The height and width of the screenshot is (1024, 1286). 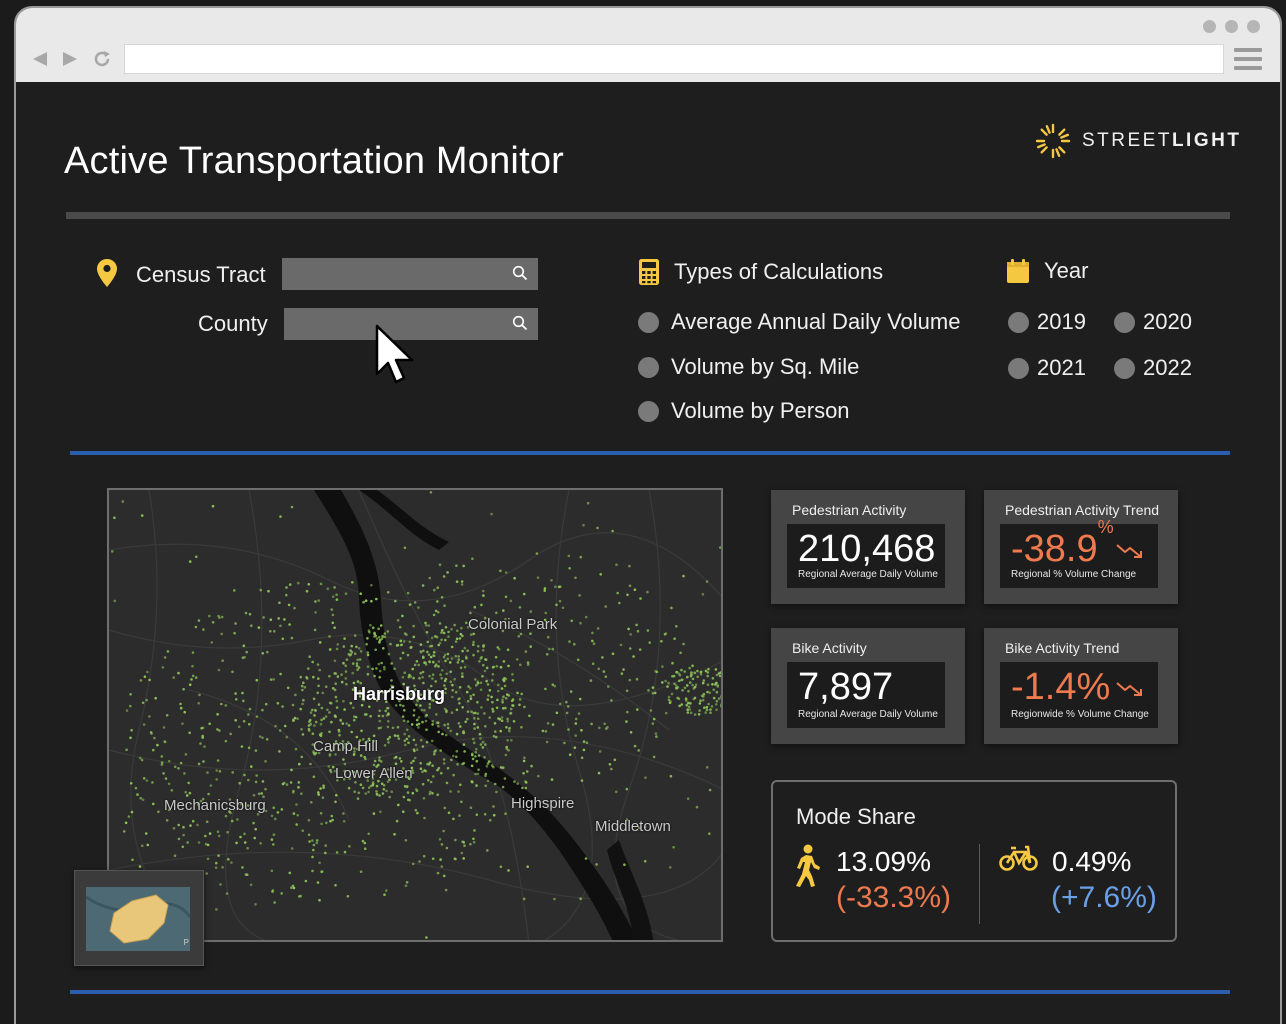 What do you see at coordinates (799, 322) in the screenshot?
I see `calc-option-aadv: Average Annual Daily Volume` at bounding box center [799, 322].